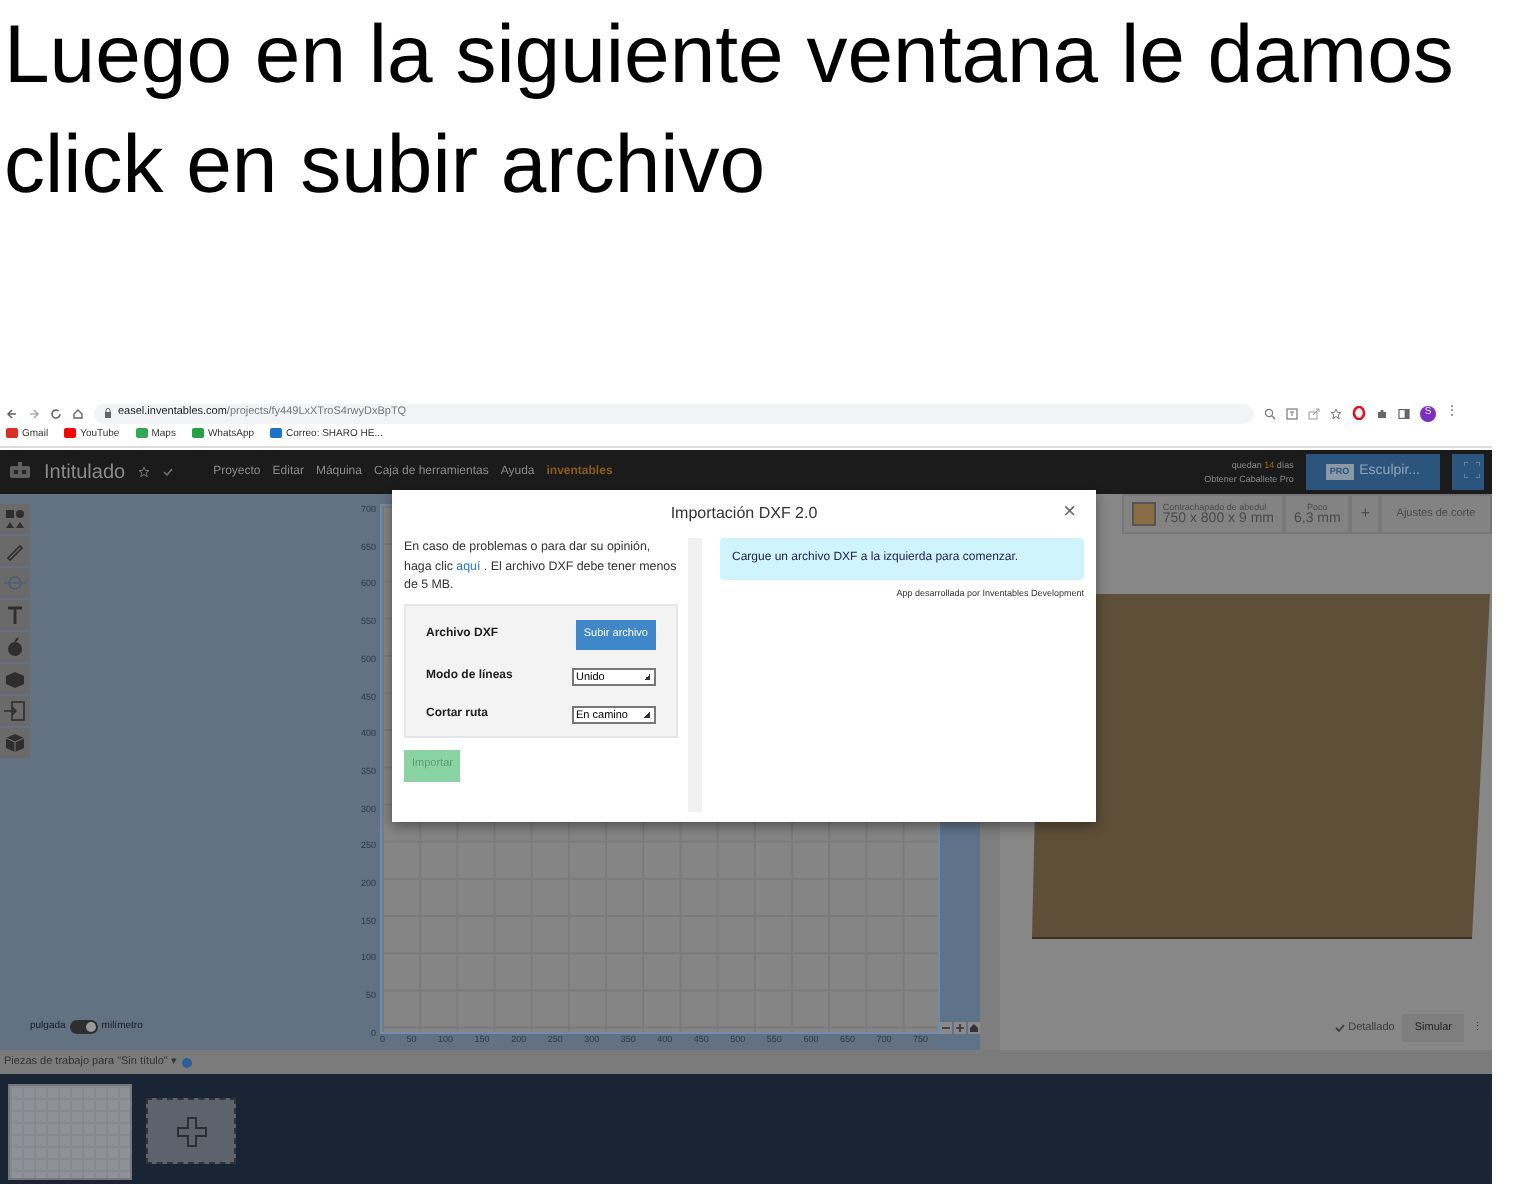 The width and height of the screenshot is (1540, 1194). What do you see at coordinates (960, 1028) in the screenshot?
I see `zoom-in-icon` at bounding box center [960, 1028].